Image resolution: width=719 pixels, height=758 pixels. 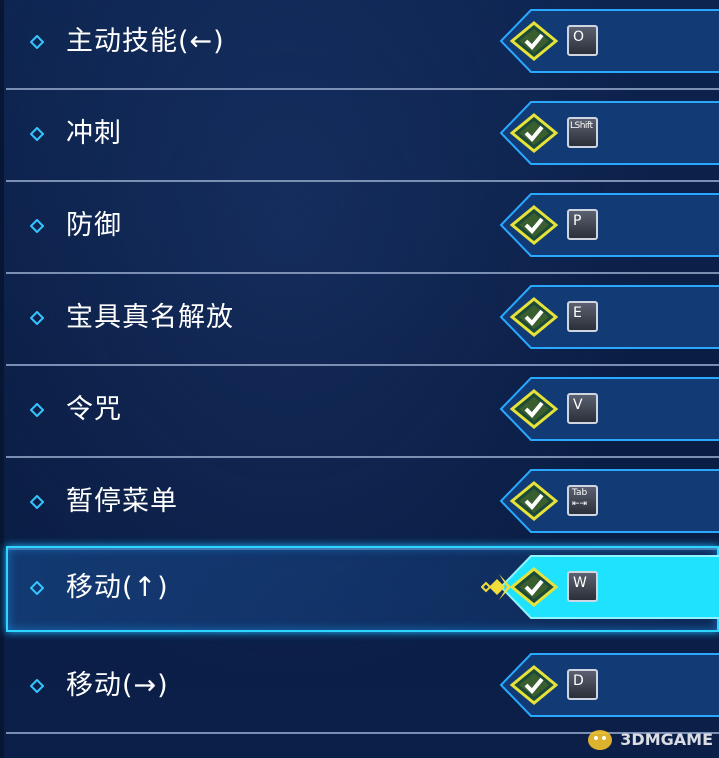 What do you see at coordinates (608, 226) in the screenshot?
I see `key-slot: P` at bounding box center [608, 226].